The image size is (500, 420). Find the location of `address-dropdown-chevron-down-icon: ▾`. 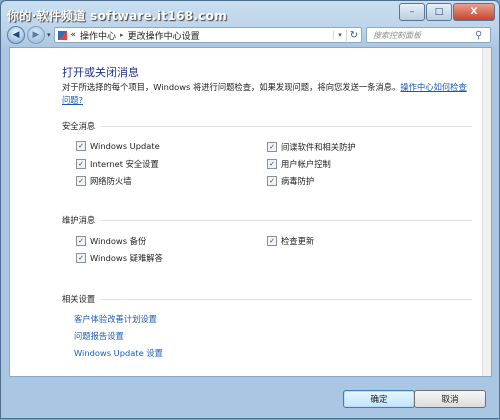

address-dropdown-chevron-down-icon: ▾ is located at coordinates (339, 35).